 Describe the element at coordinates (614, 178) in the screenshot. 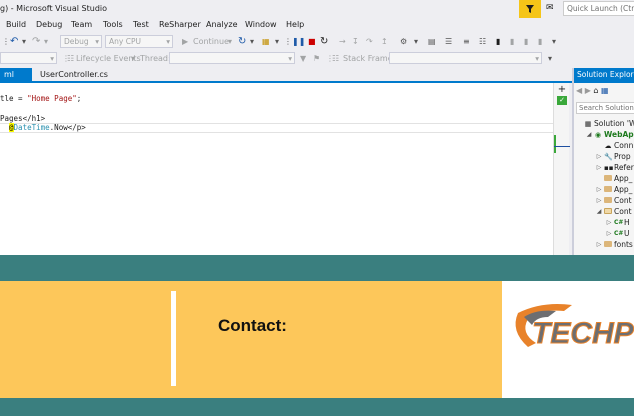

I see `tree-item-app-data: App_` at that location.